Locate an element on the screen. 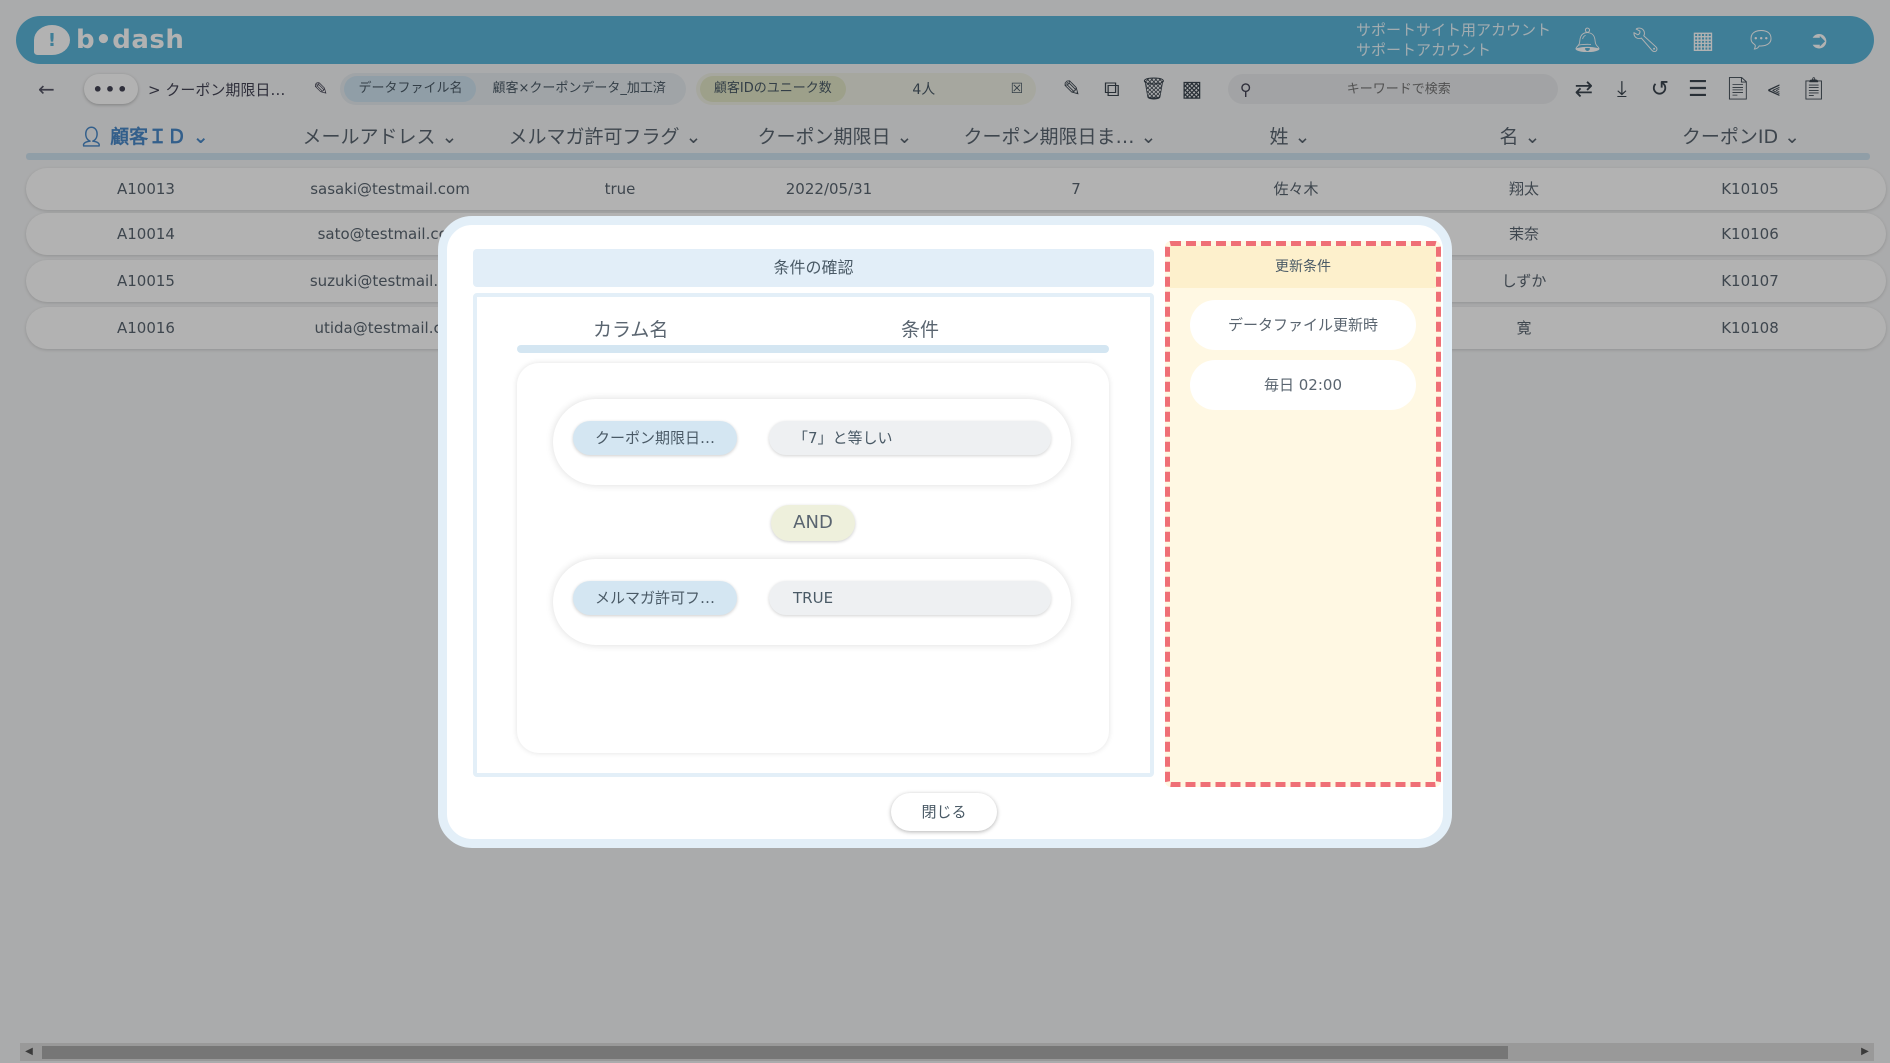 This screenshot has width=1890, height=1063. update-schedule-item: 毎日 02:00 is located at coordinates (1303, 385).